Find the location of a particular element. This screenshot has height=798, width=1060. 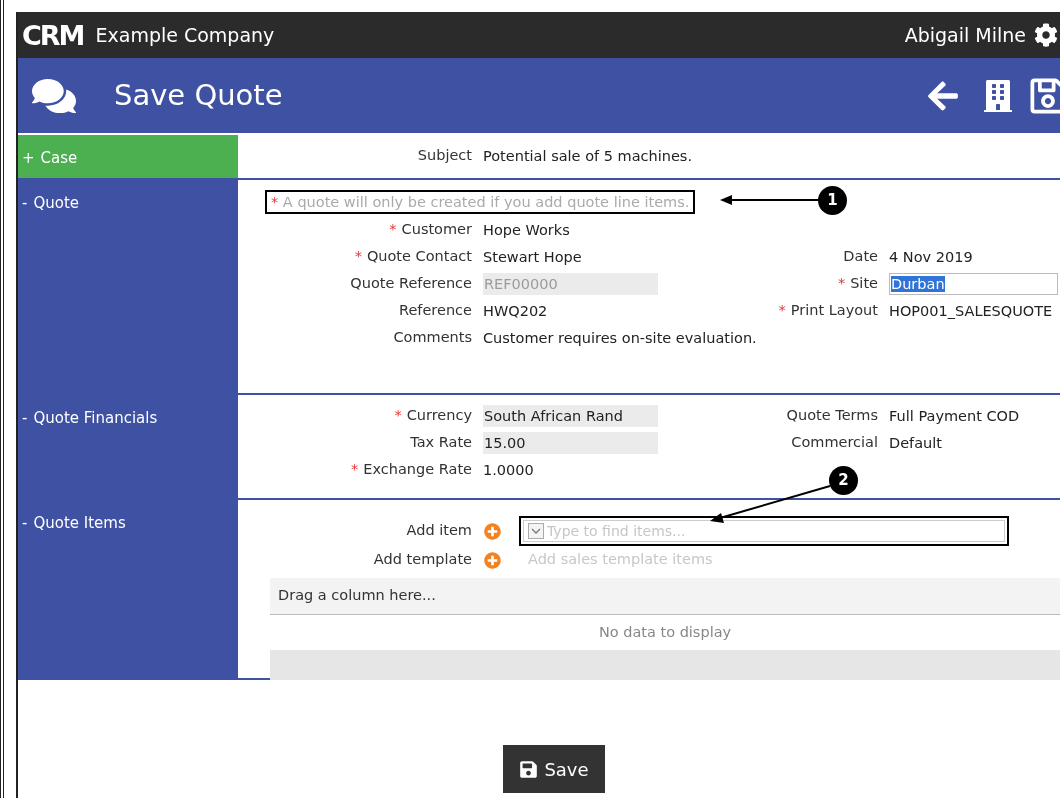

field-label: Comments is located at coordinates (432, 338).